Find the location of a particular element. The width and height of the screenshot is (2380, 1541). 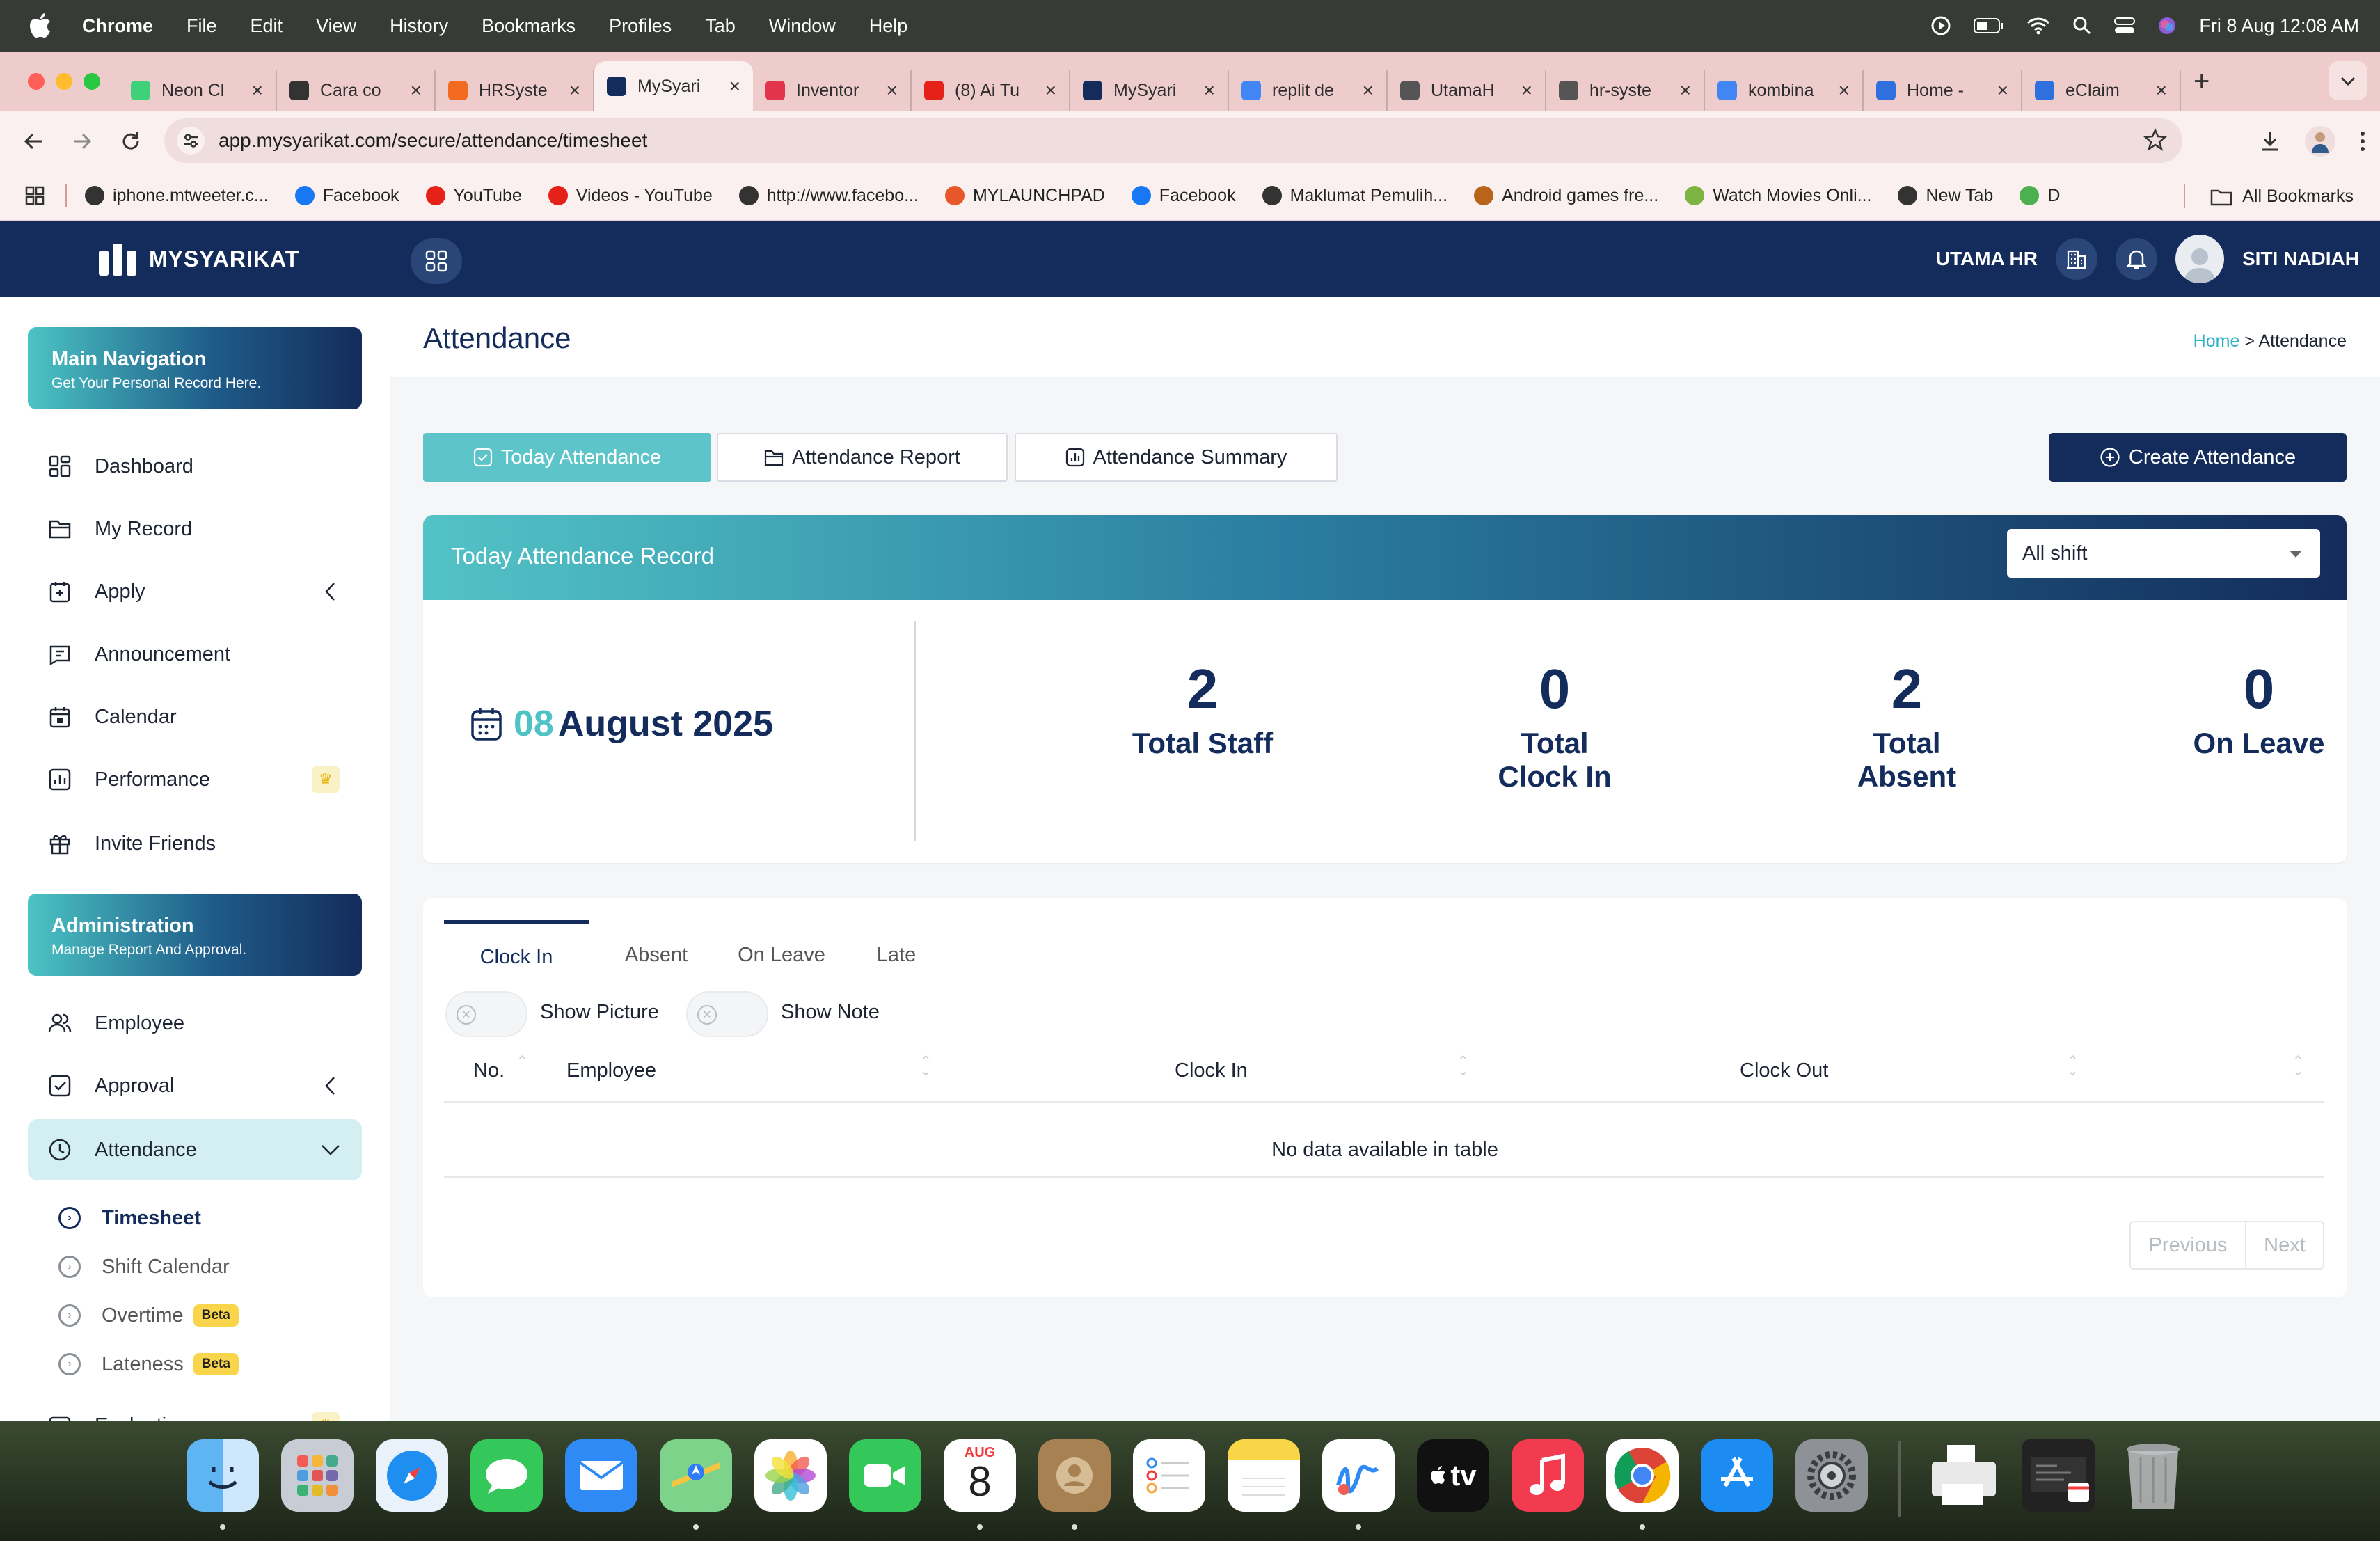

play-icon is located at coordinates (1940, 25).